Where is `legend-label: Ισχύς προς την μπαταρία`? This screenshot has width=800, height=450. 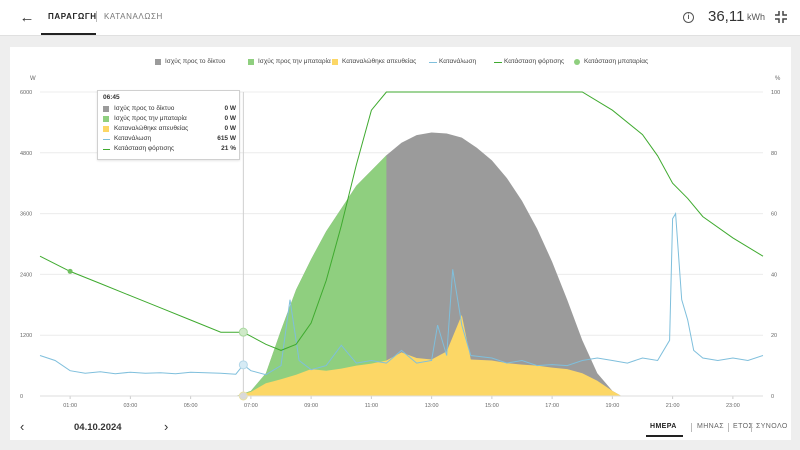 legend-label: Ισχύς προς την μπαταρία is located at coordinates (294, 61).